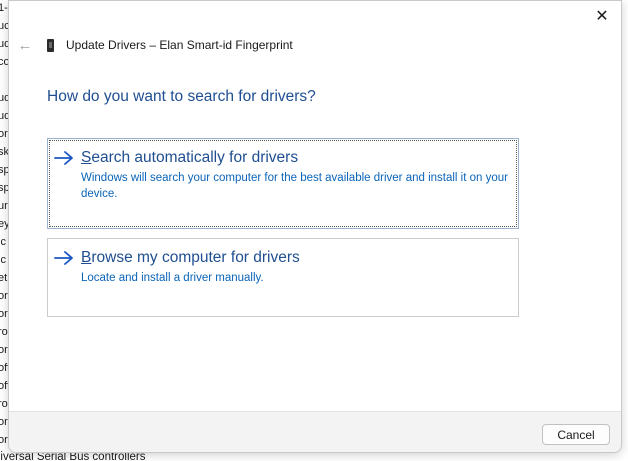 This screenshot has height=461, width=628. What do you see at coordinates (86, 157) in the screenshot?
I see `access-key: S` at bounding box center [86, 157].